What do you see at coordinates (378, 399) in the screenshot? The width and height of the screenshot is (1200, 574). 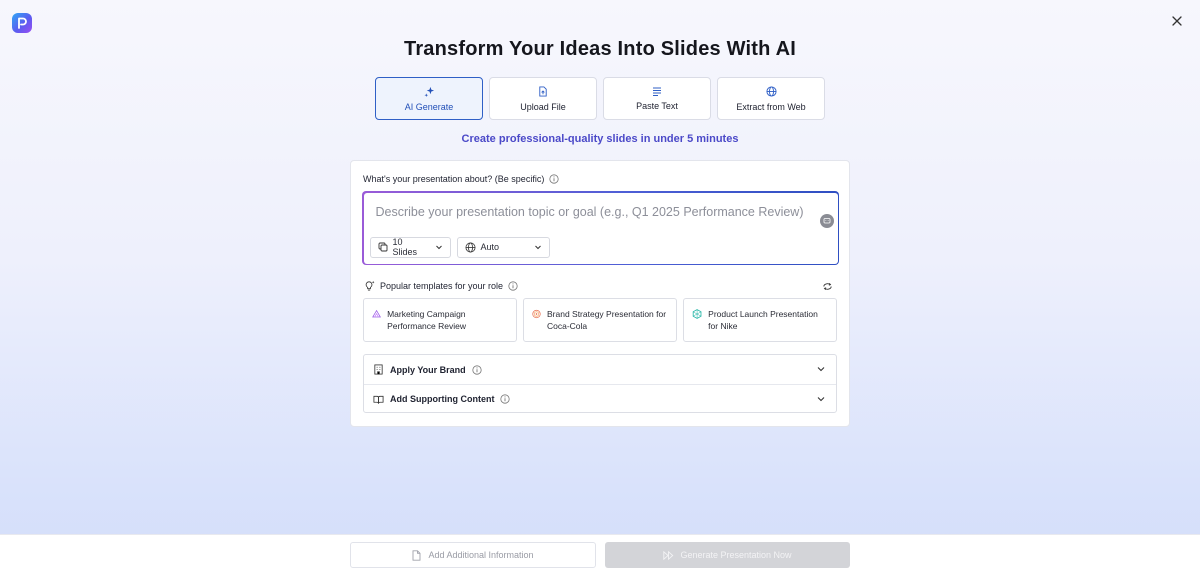 I see `book-icon` at bounding box center [378, 399].